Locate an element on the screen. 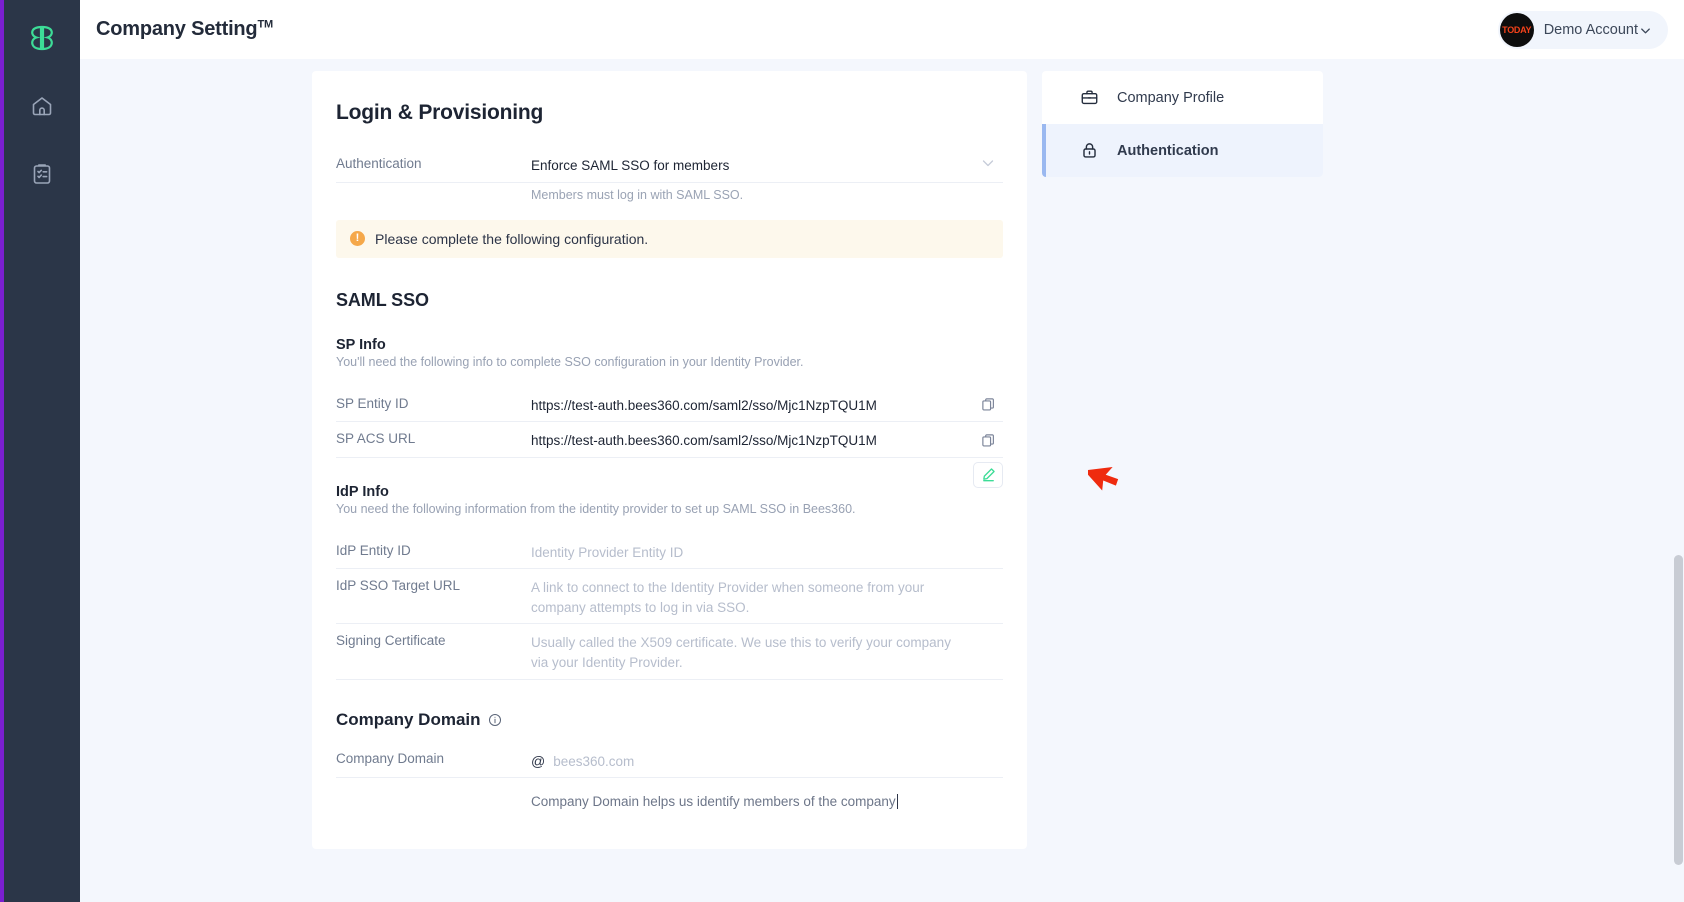 The width and height of the screenshot is (1684, 902). left-sidebar-rail is located at coordinates (40, 451).